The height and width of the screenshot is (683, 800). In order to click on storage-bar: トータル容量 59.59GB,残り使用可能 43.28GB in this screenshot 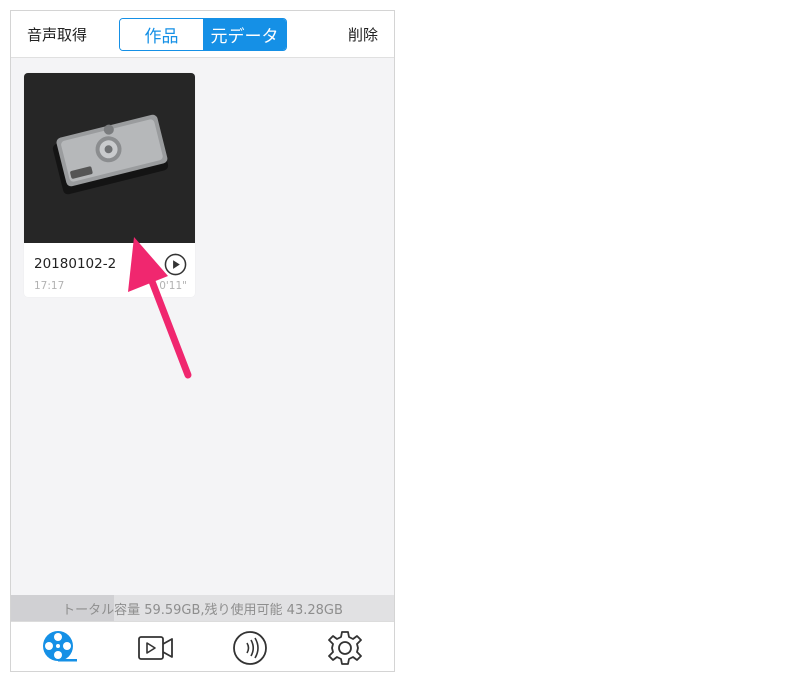, I will do `click(202, 608)`.